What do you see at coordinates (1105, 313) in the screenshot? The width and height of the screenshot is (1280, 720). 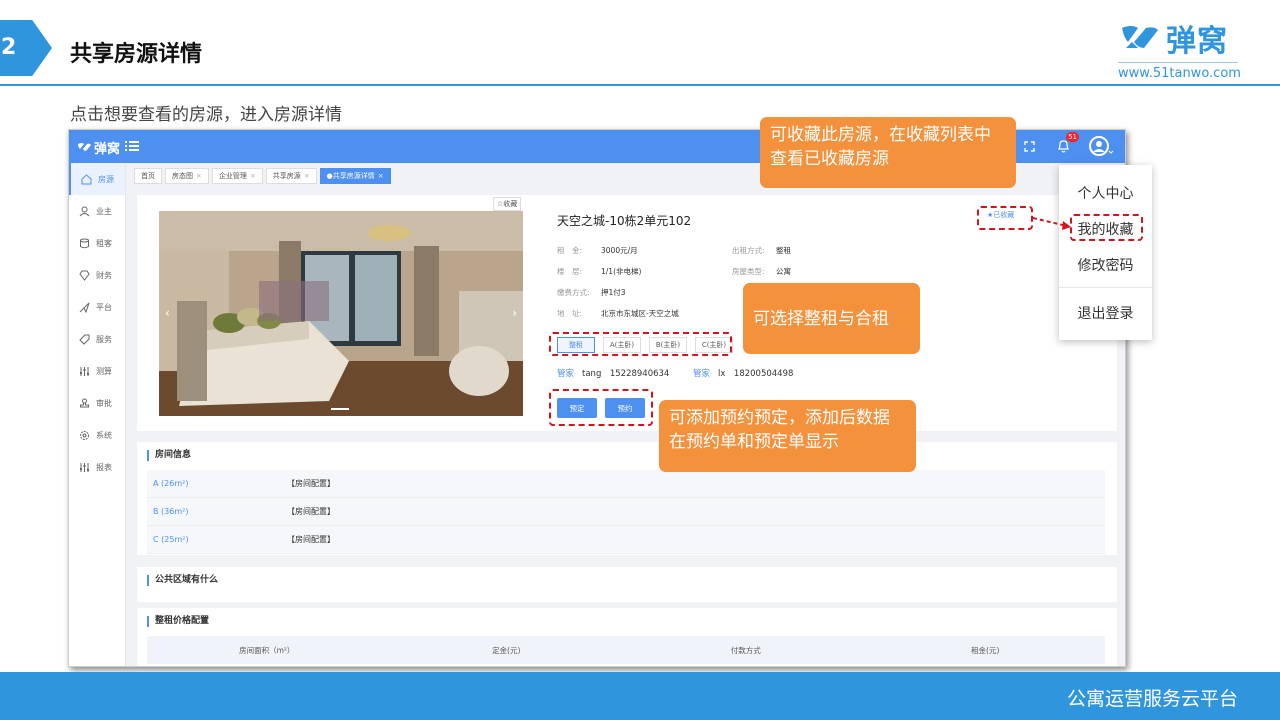 I see `menu-item-logout: 退出登录` at bounding box center [1105, 313].